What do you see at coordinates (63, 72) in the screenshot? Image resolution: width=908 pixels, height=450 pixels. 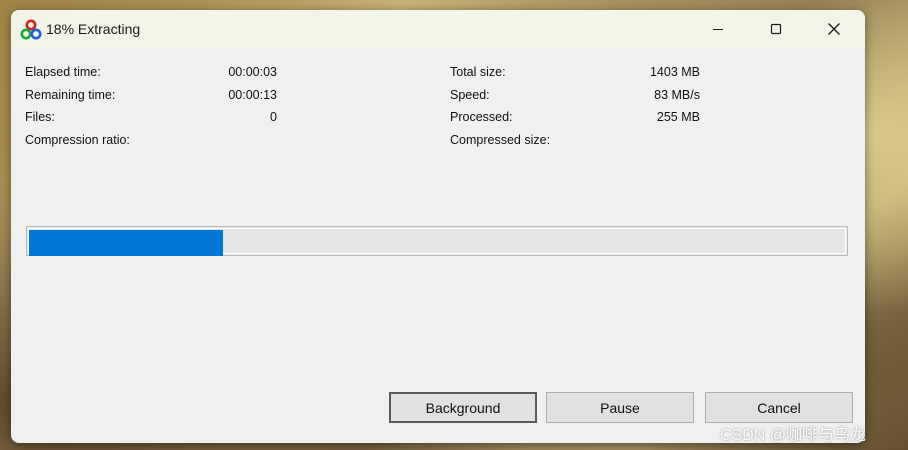 I see `stat-label: Elapsed time:` at bounding box center [63, 72].